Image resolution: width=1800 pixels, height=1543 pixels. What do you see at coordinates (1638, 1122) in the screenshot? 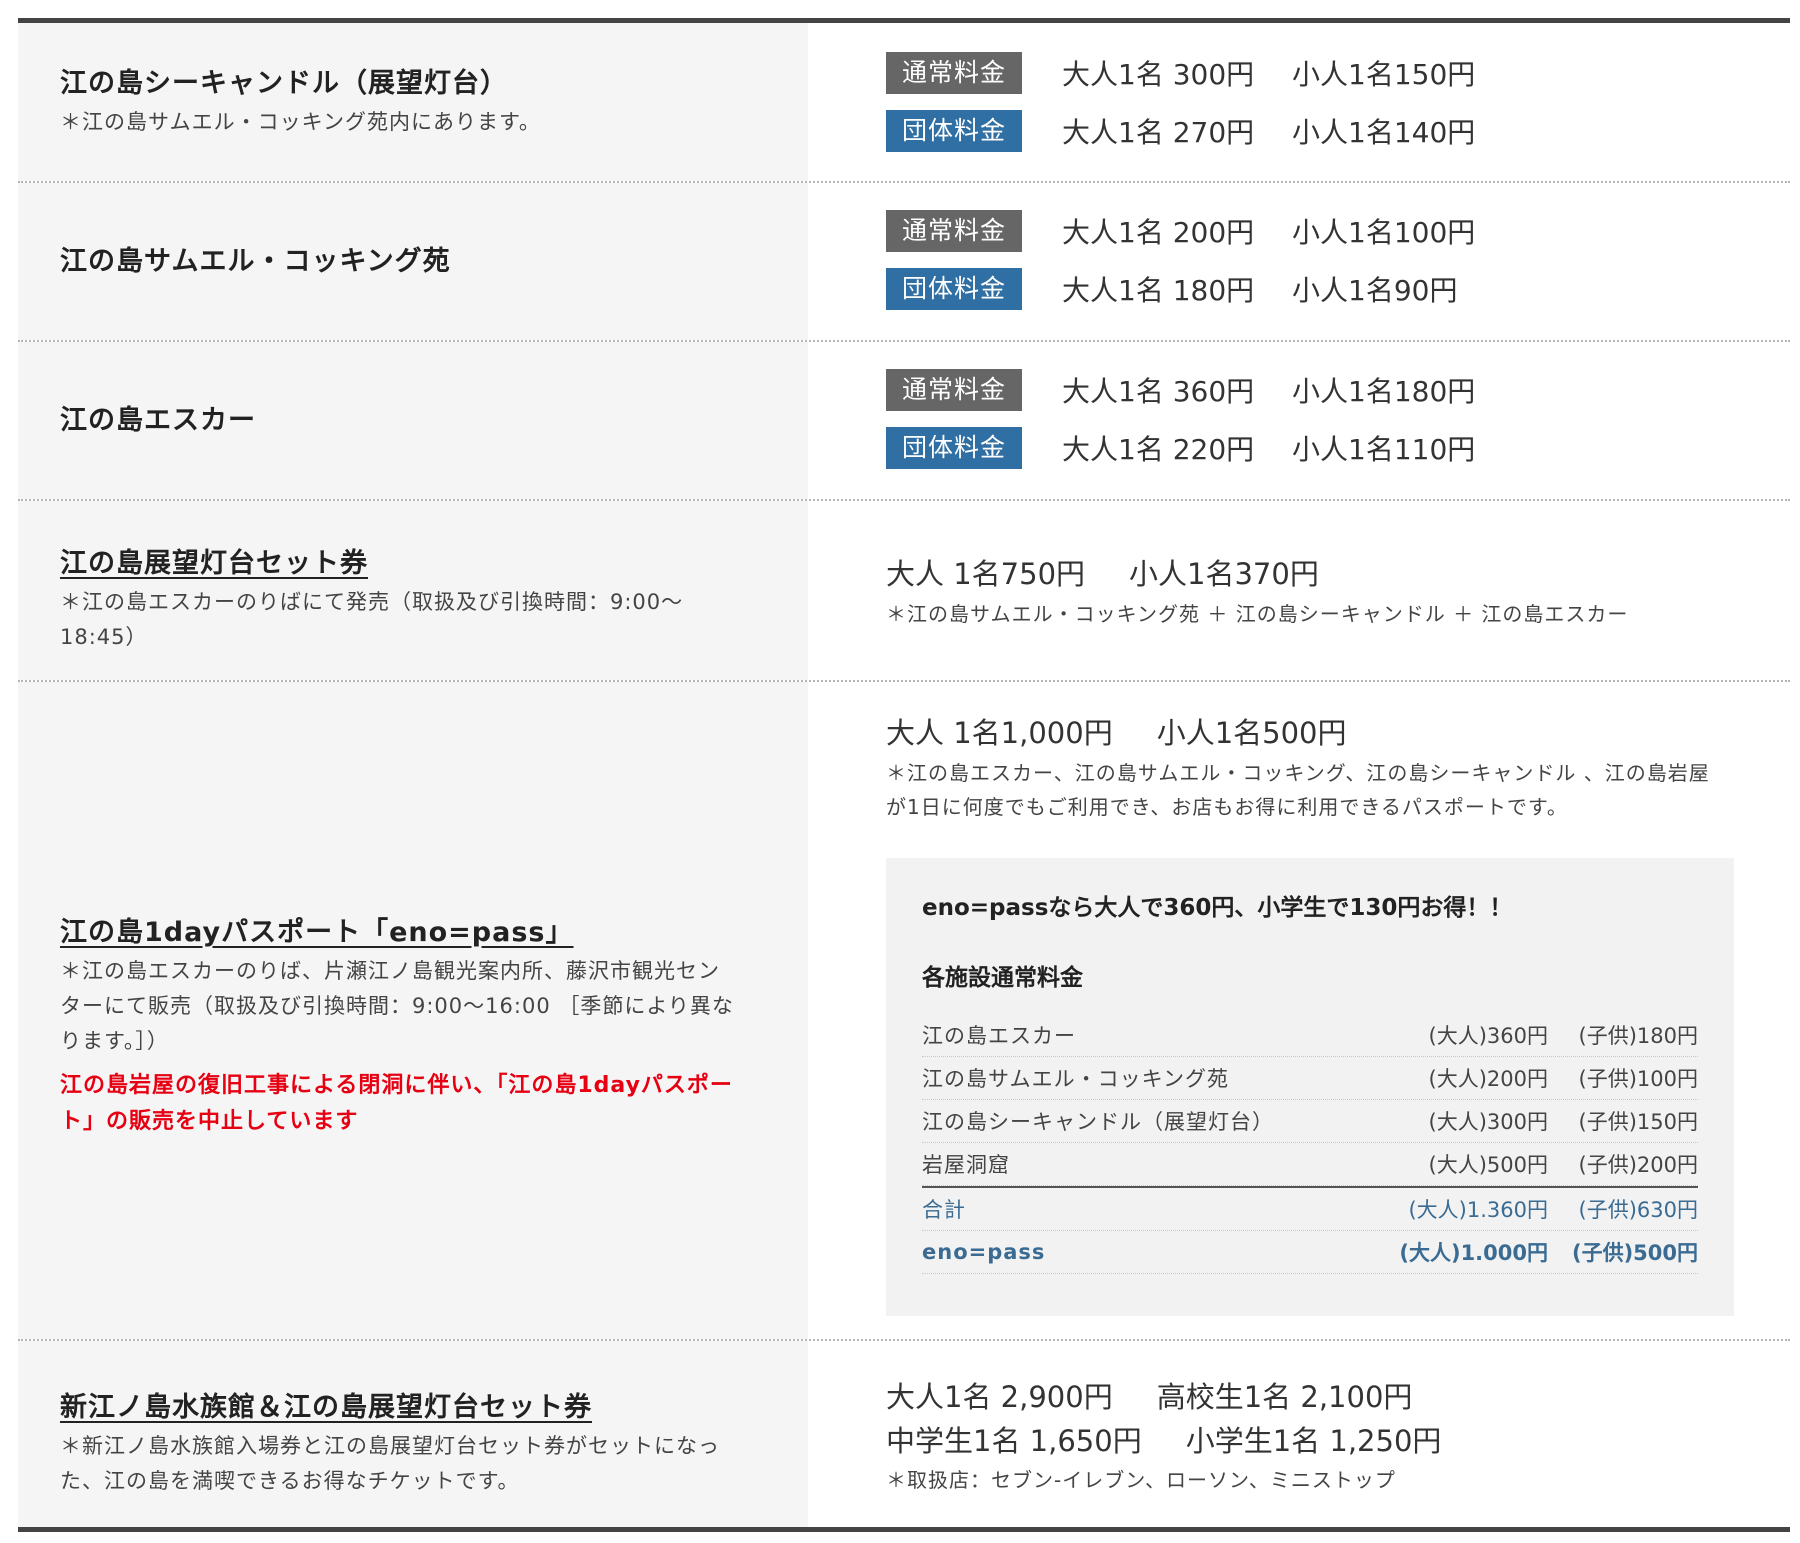
I see `fee-child: (子供)150円` at bounding box center [1638, 1122].